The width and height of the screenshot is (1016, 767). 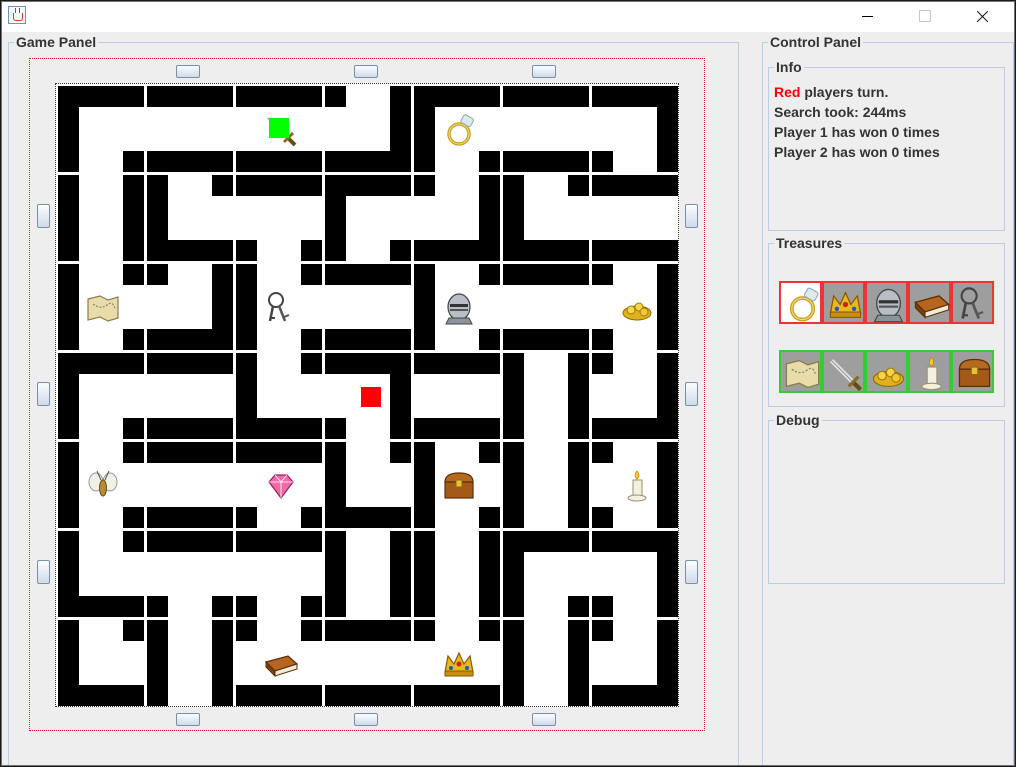 I want to click on player2-wins: Player 2 has won 0 times, so click(x=857, y=152).